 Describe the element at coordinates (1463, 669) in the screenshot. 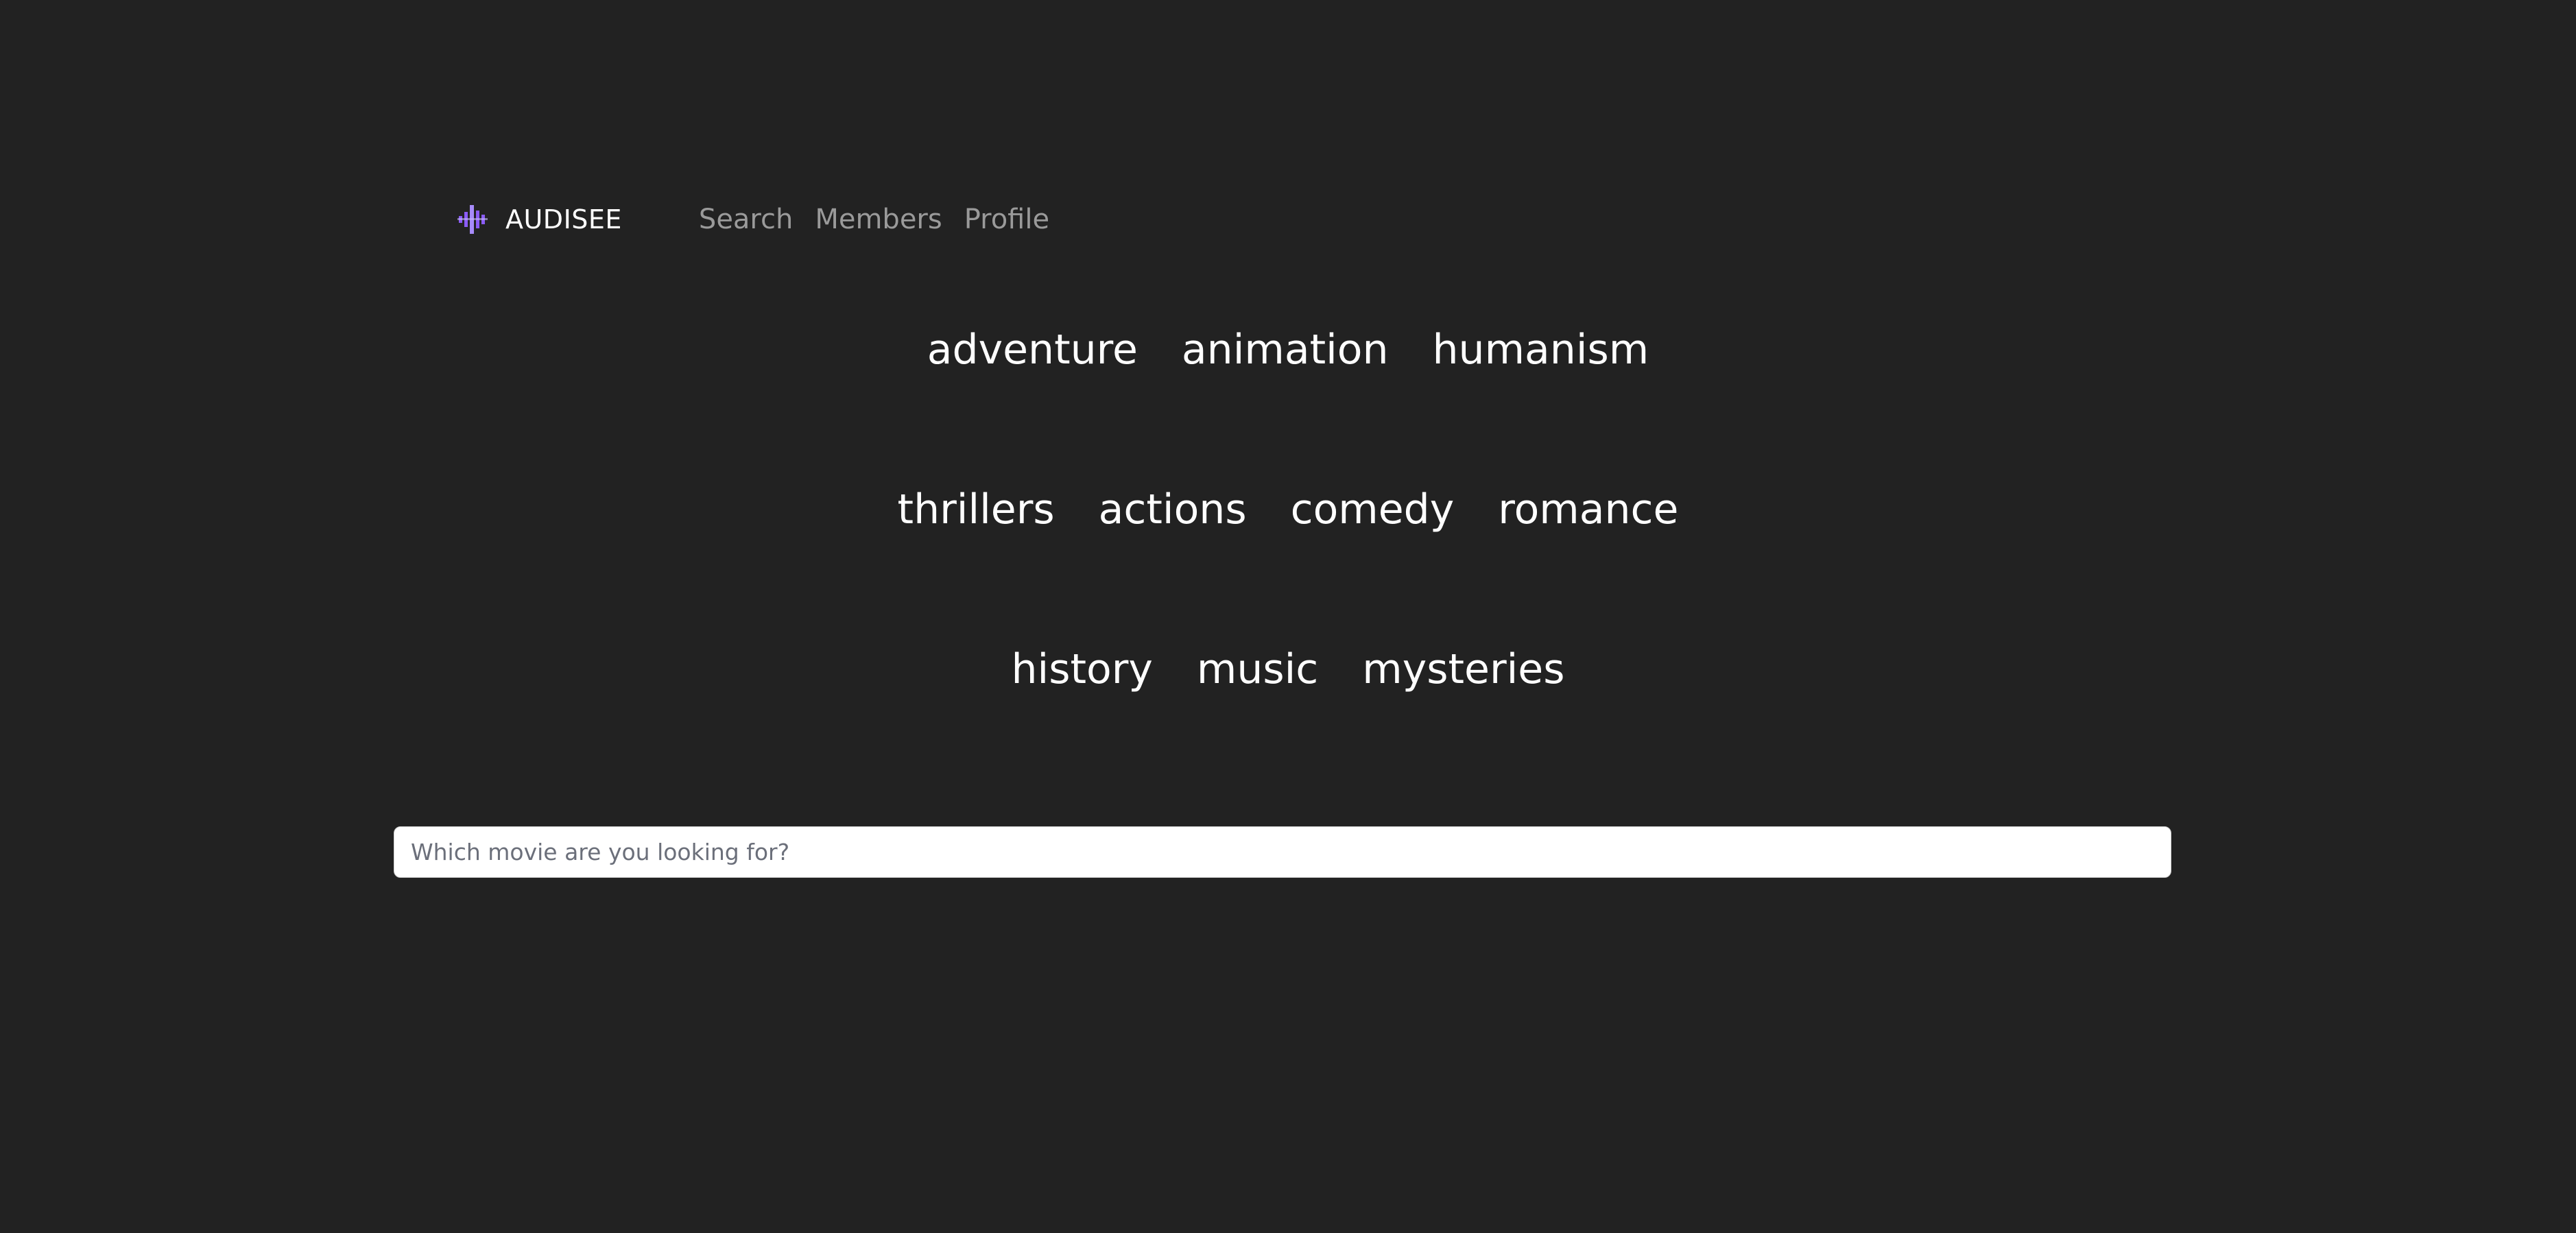

I see `genre-mysteries: mysteries` at that location.